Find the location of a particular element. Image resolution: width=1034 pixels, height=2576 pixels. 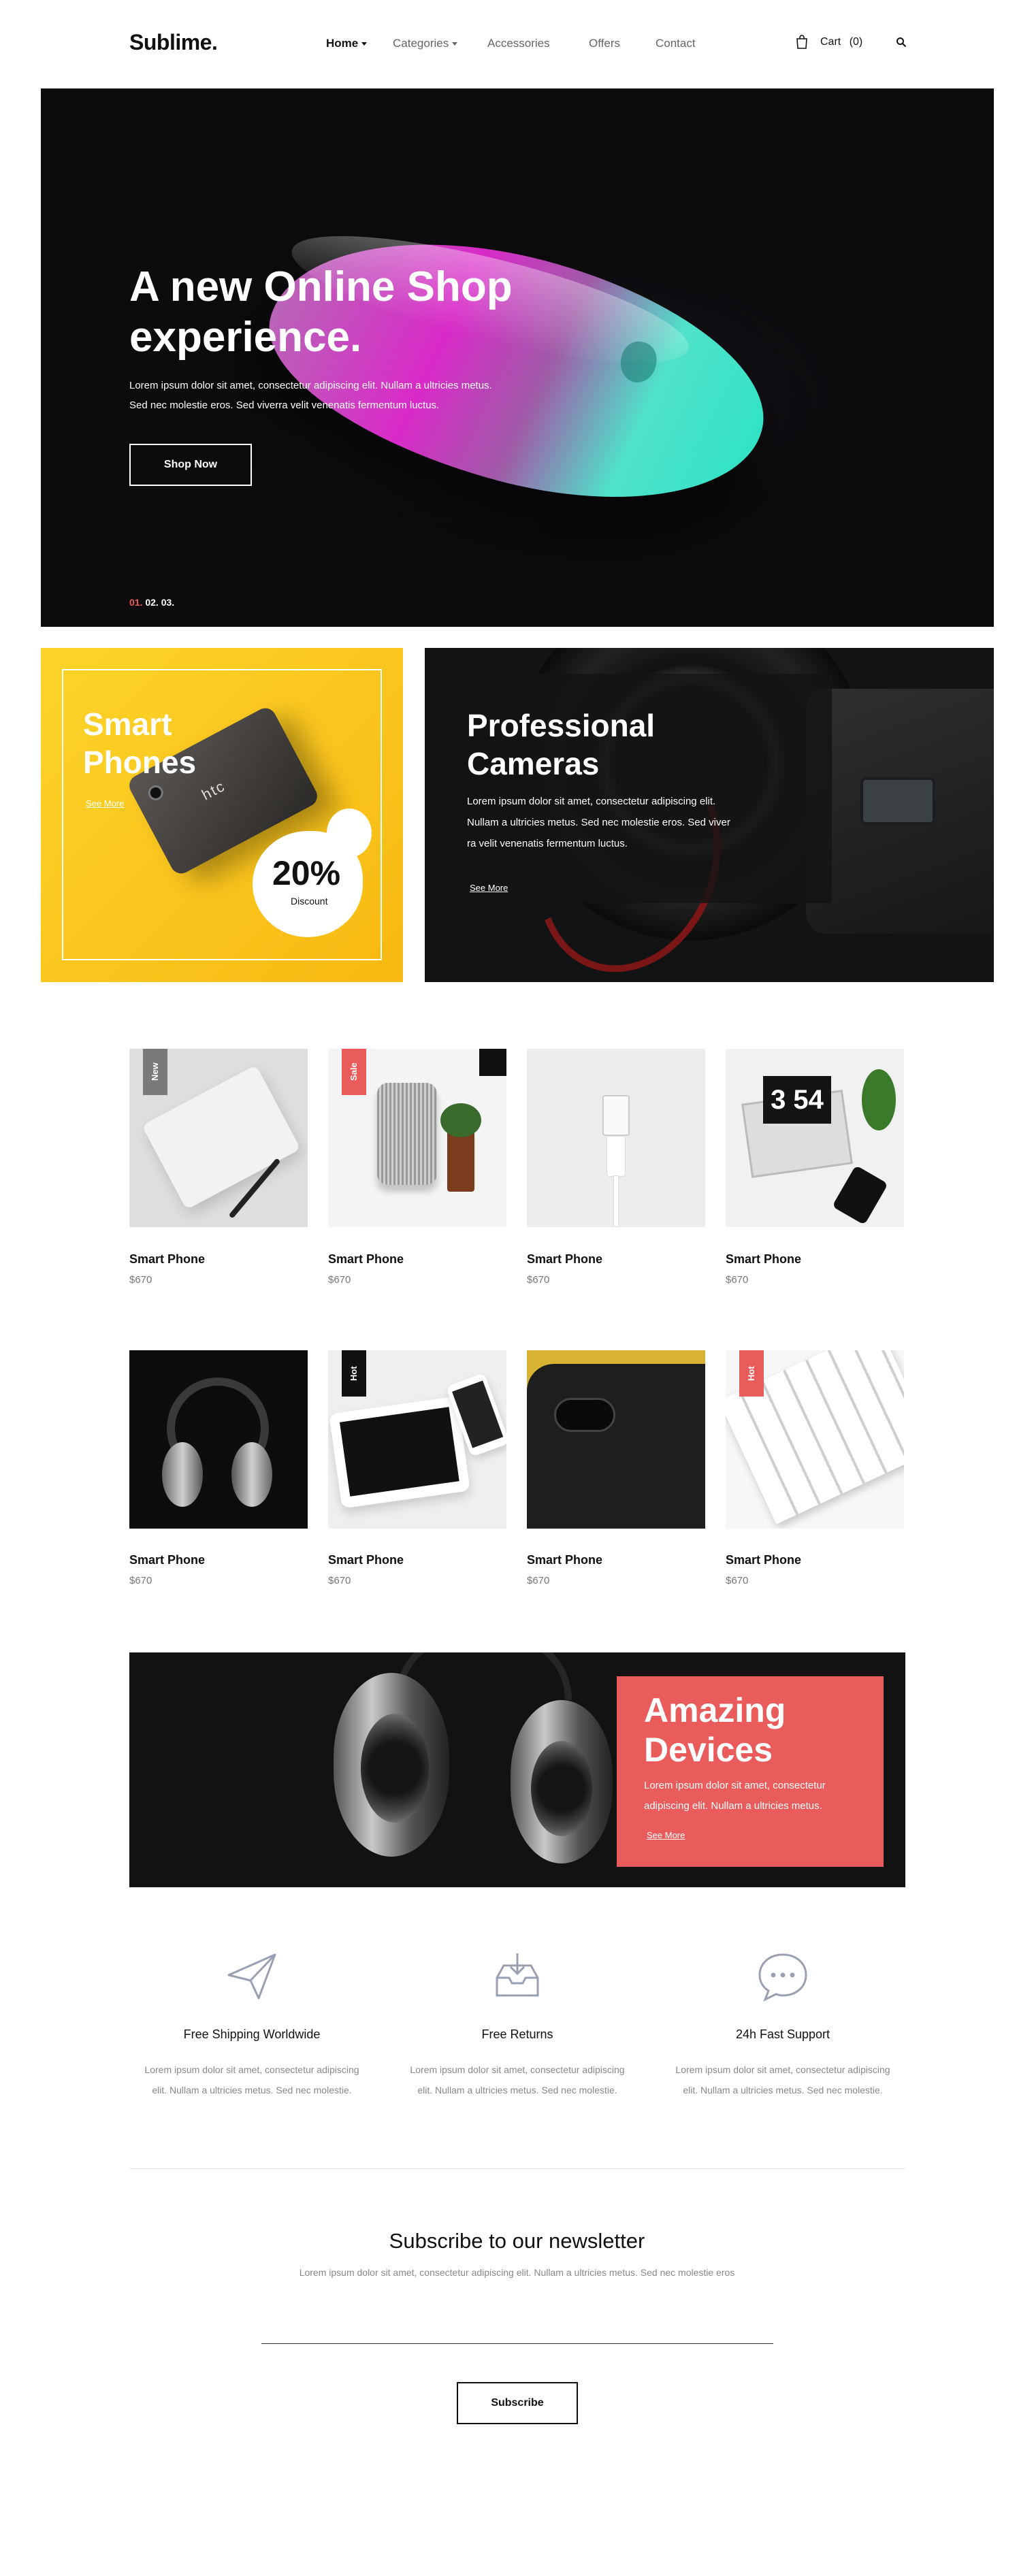

nav-categories-label: Categories is located at coordinates (421, 43).